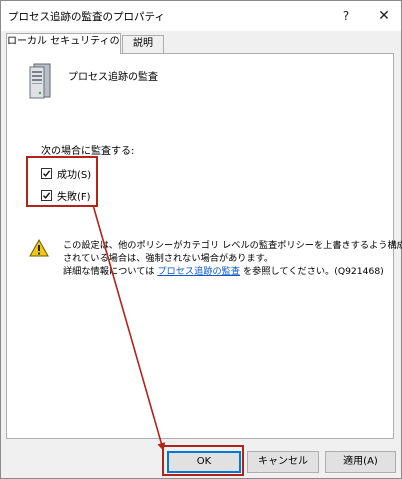 The width and height of the screenshot is (402, 479). I want to click on help-button: ?, so click(346, 16).